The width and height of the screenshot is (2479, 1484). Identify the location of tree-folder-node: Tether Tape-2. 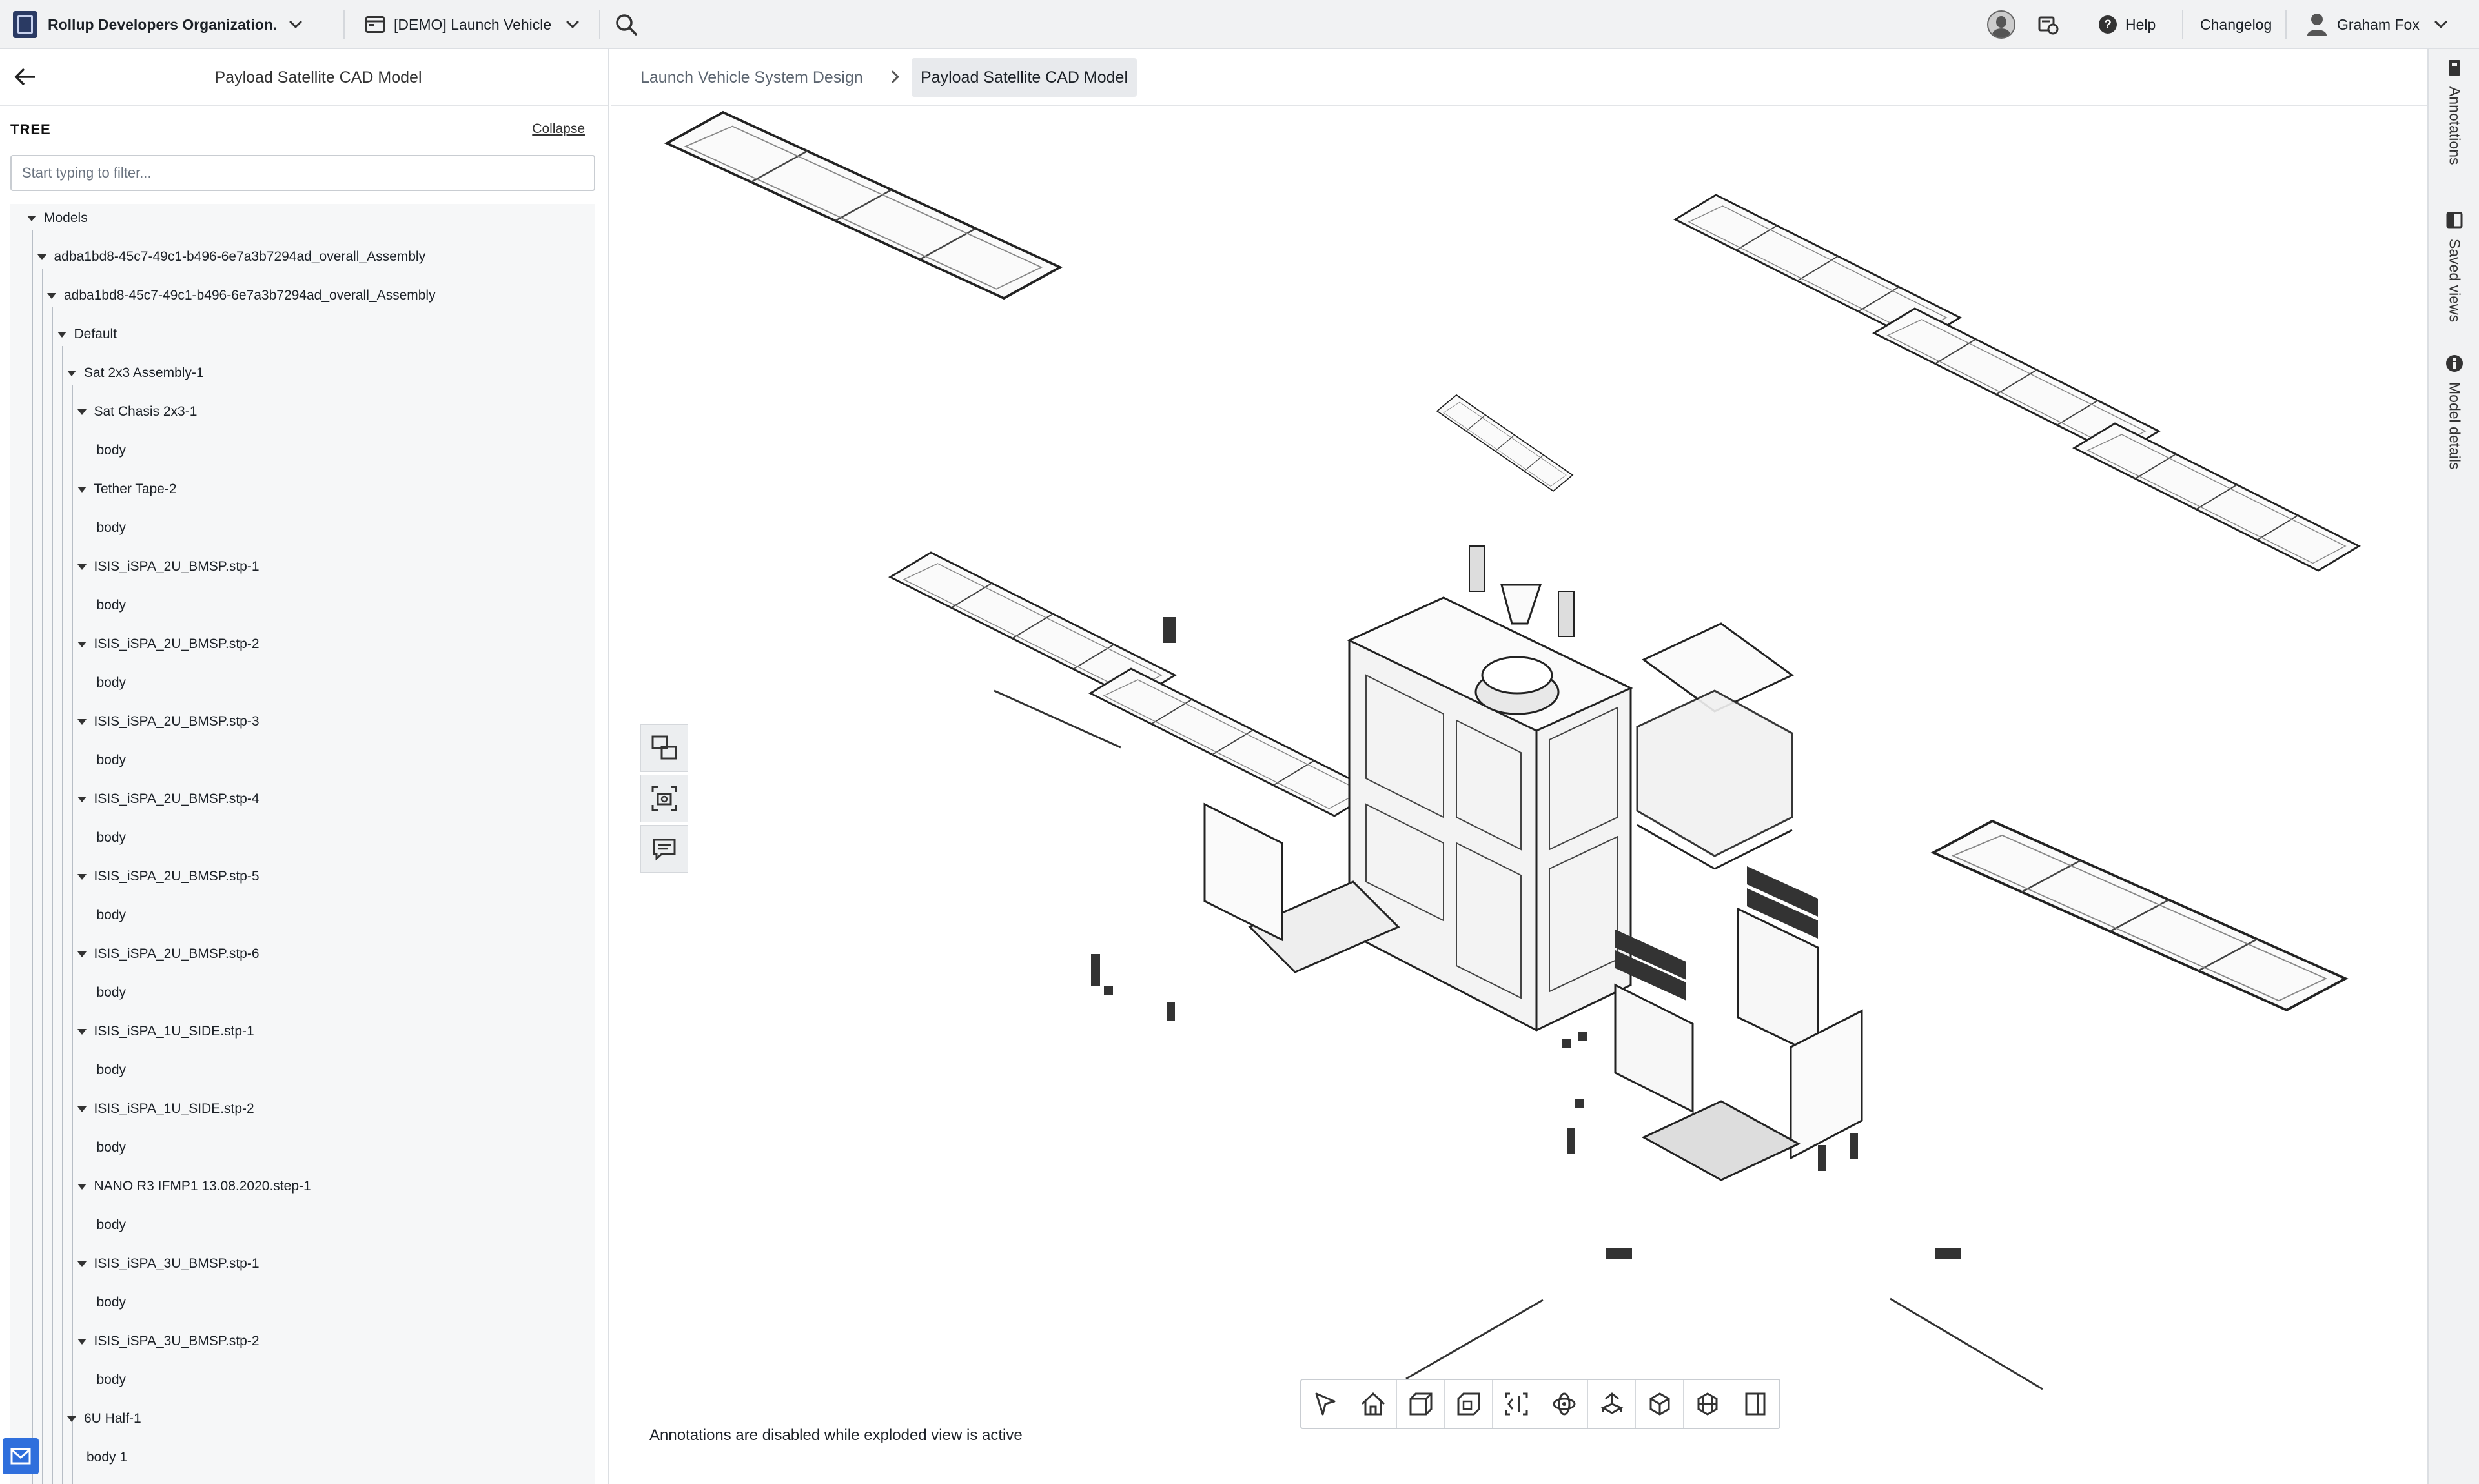
(127, 489).